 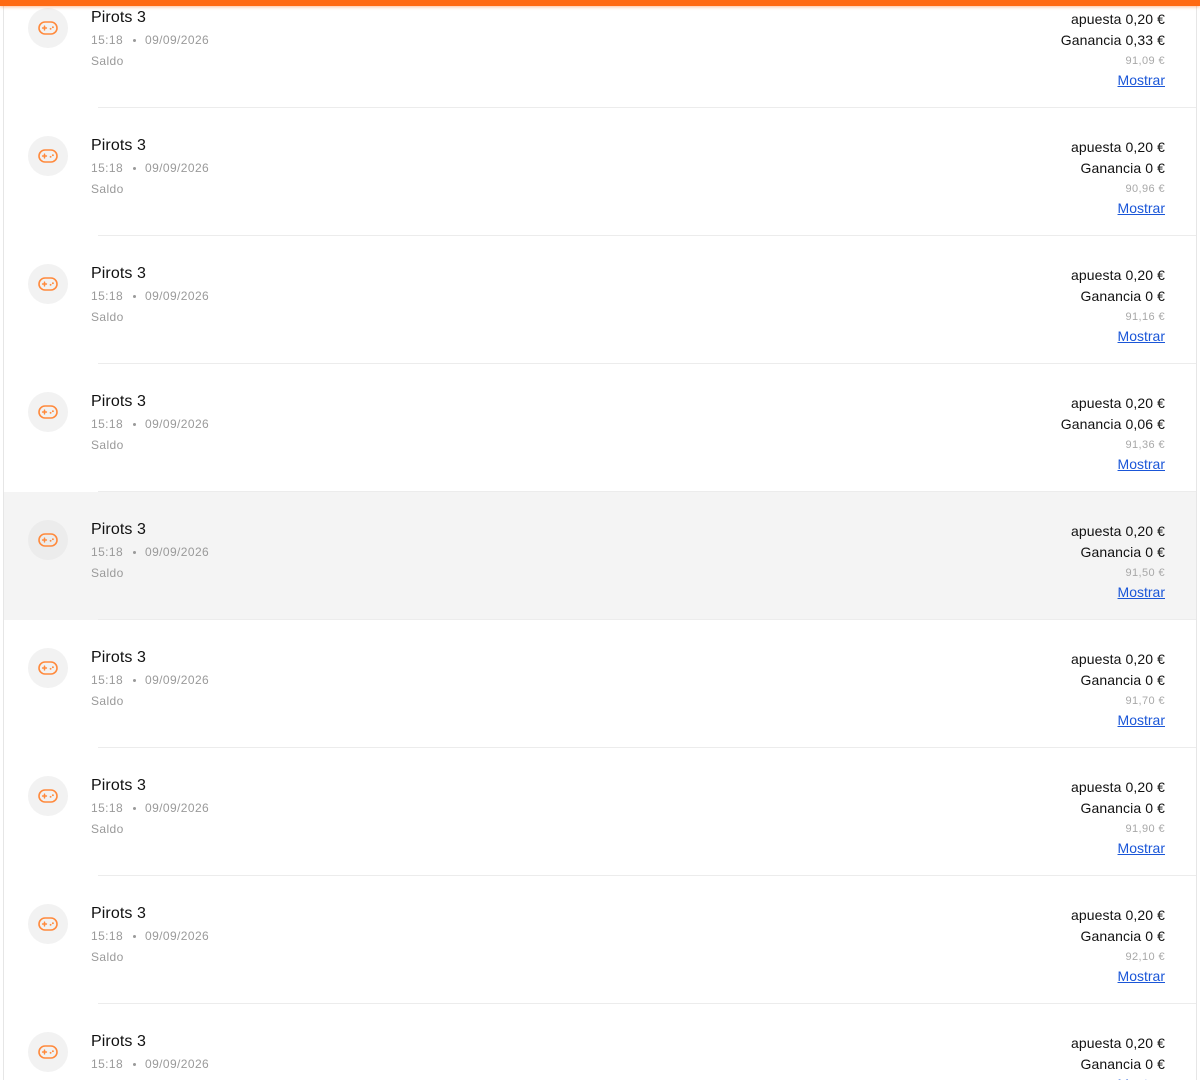 I want to click on balance-after: 90,96 €, so click(x=1145, y=189).